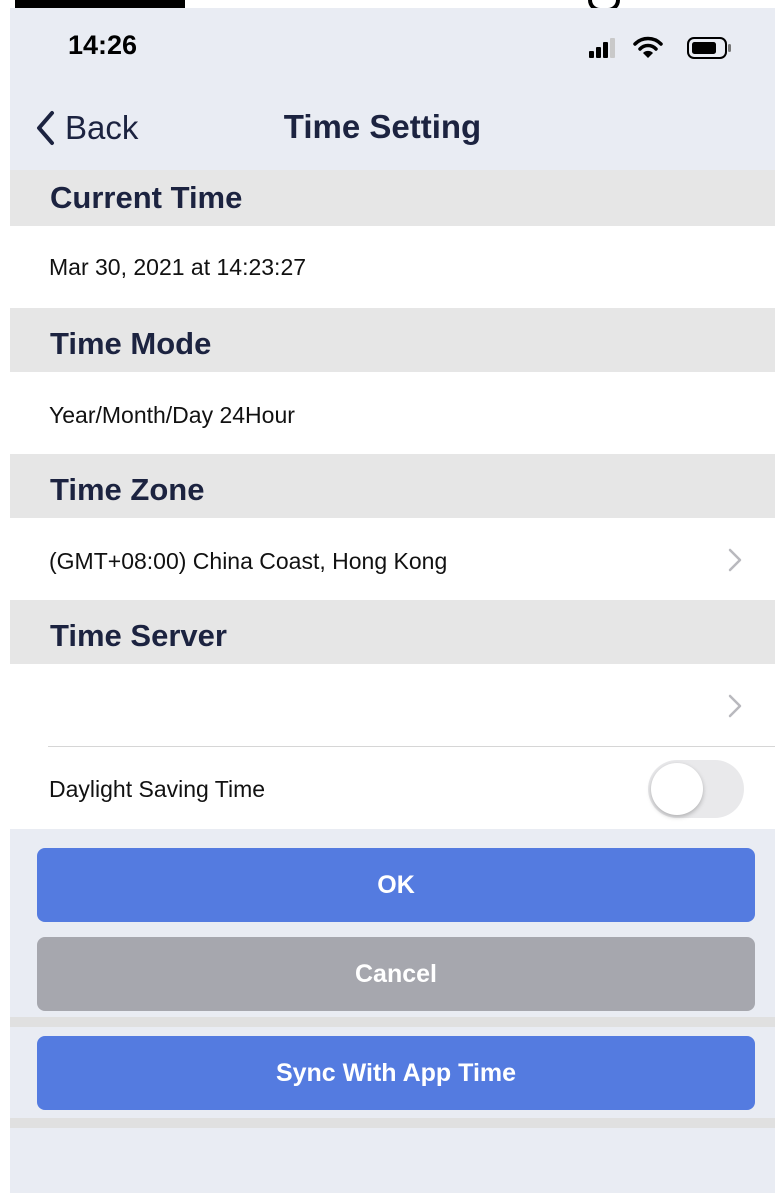 This screenshot has width=775, height=1193. I want to click on time-server-row, so click(392, 705).